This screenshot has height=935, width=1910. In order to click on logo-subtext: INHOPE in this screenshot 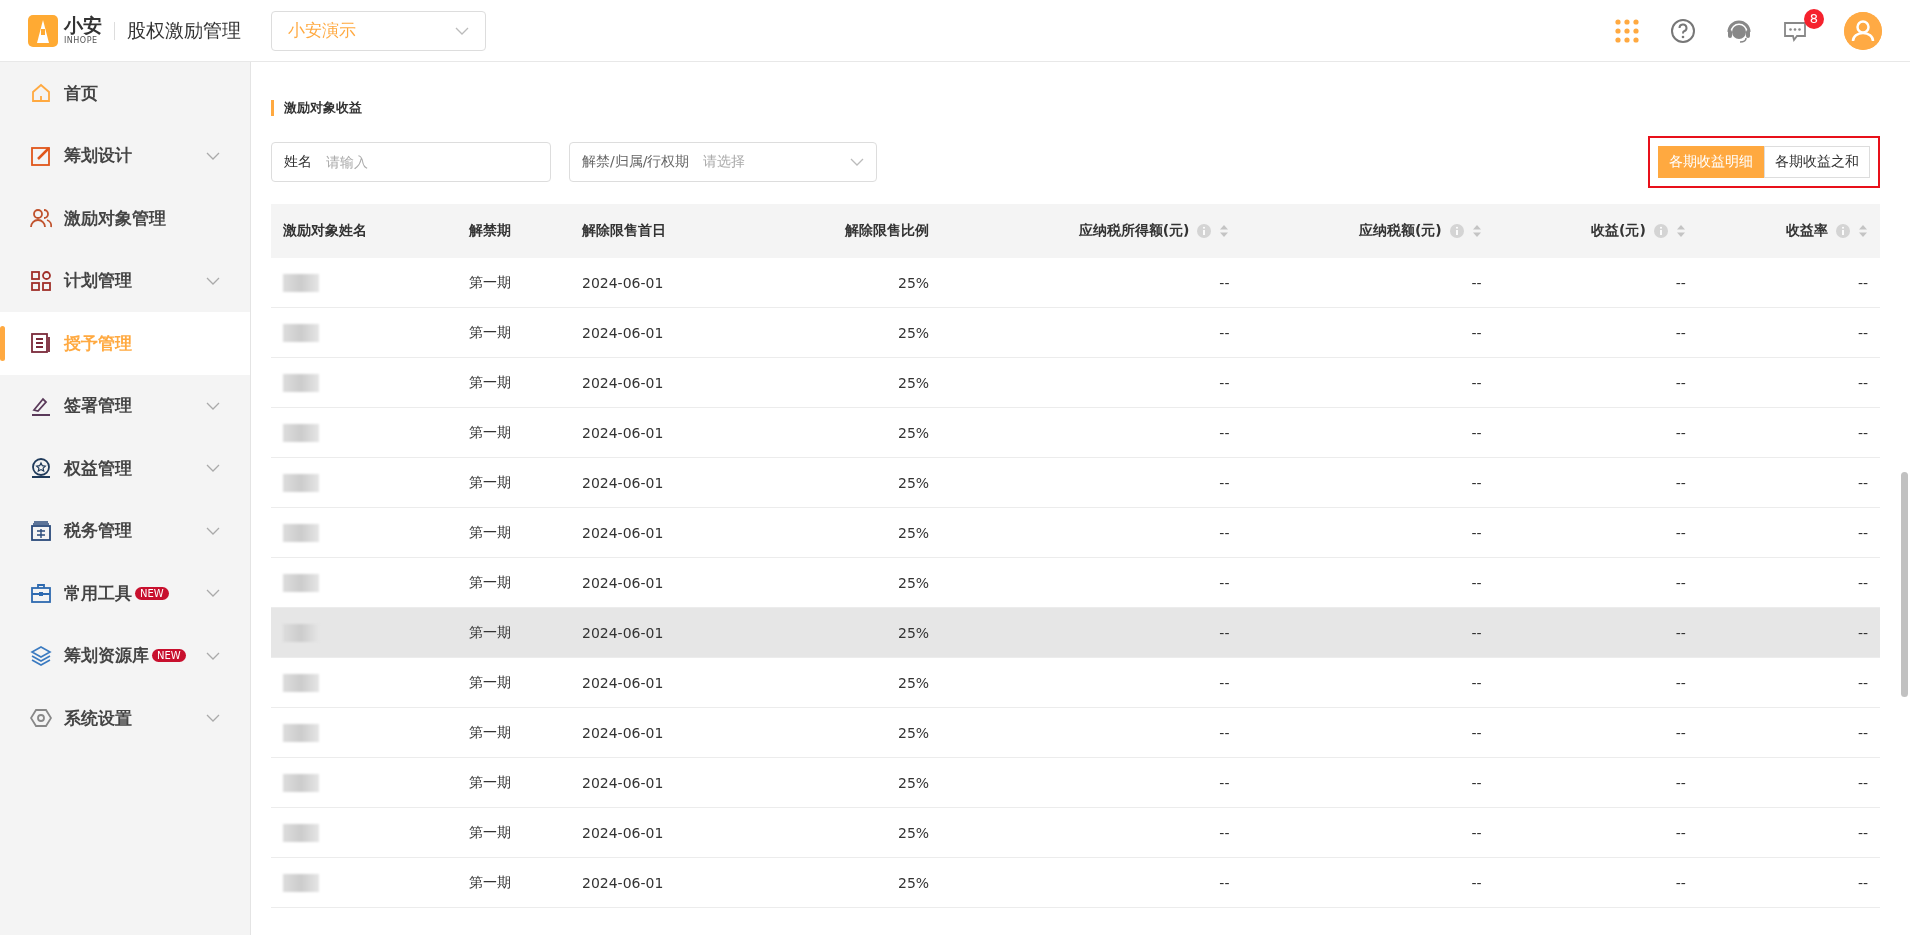, I will do `click(81, 41)`.